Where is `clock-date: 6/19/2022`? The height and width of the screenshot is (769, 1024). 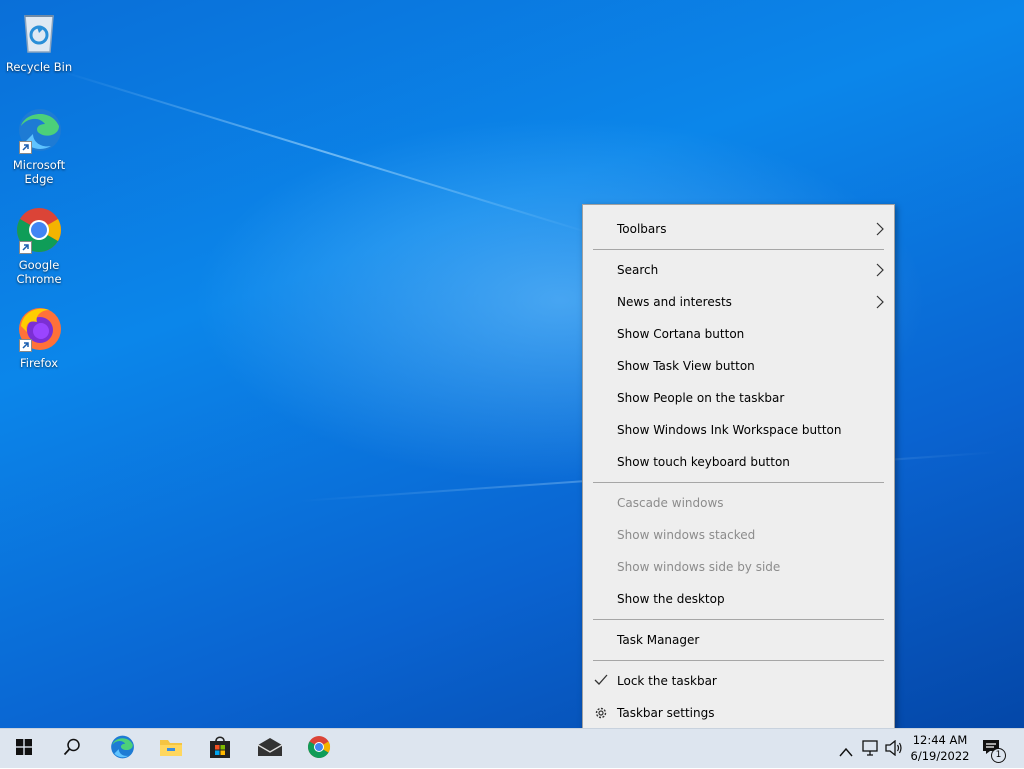 clock-date: 6/19/2022 is located at coordinates (940, 756).